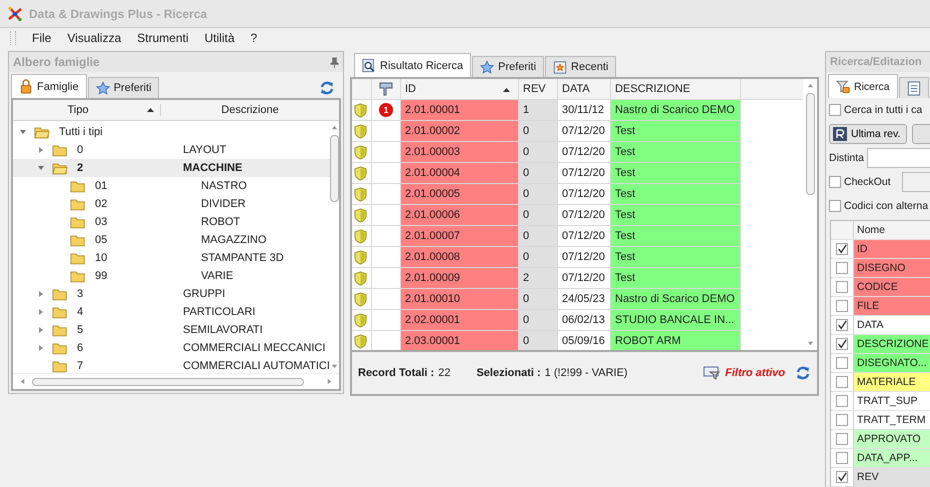 This screenshot has height=487, width=930. I want to click on document-icon, so click(913, 88).